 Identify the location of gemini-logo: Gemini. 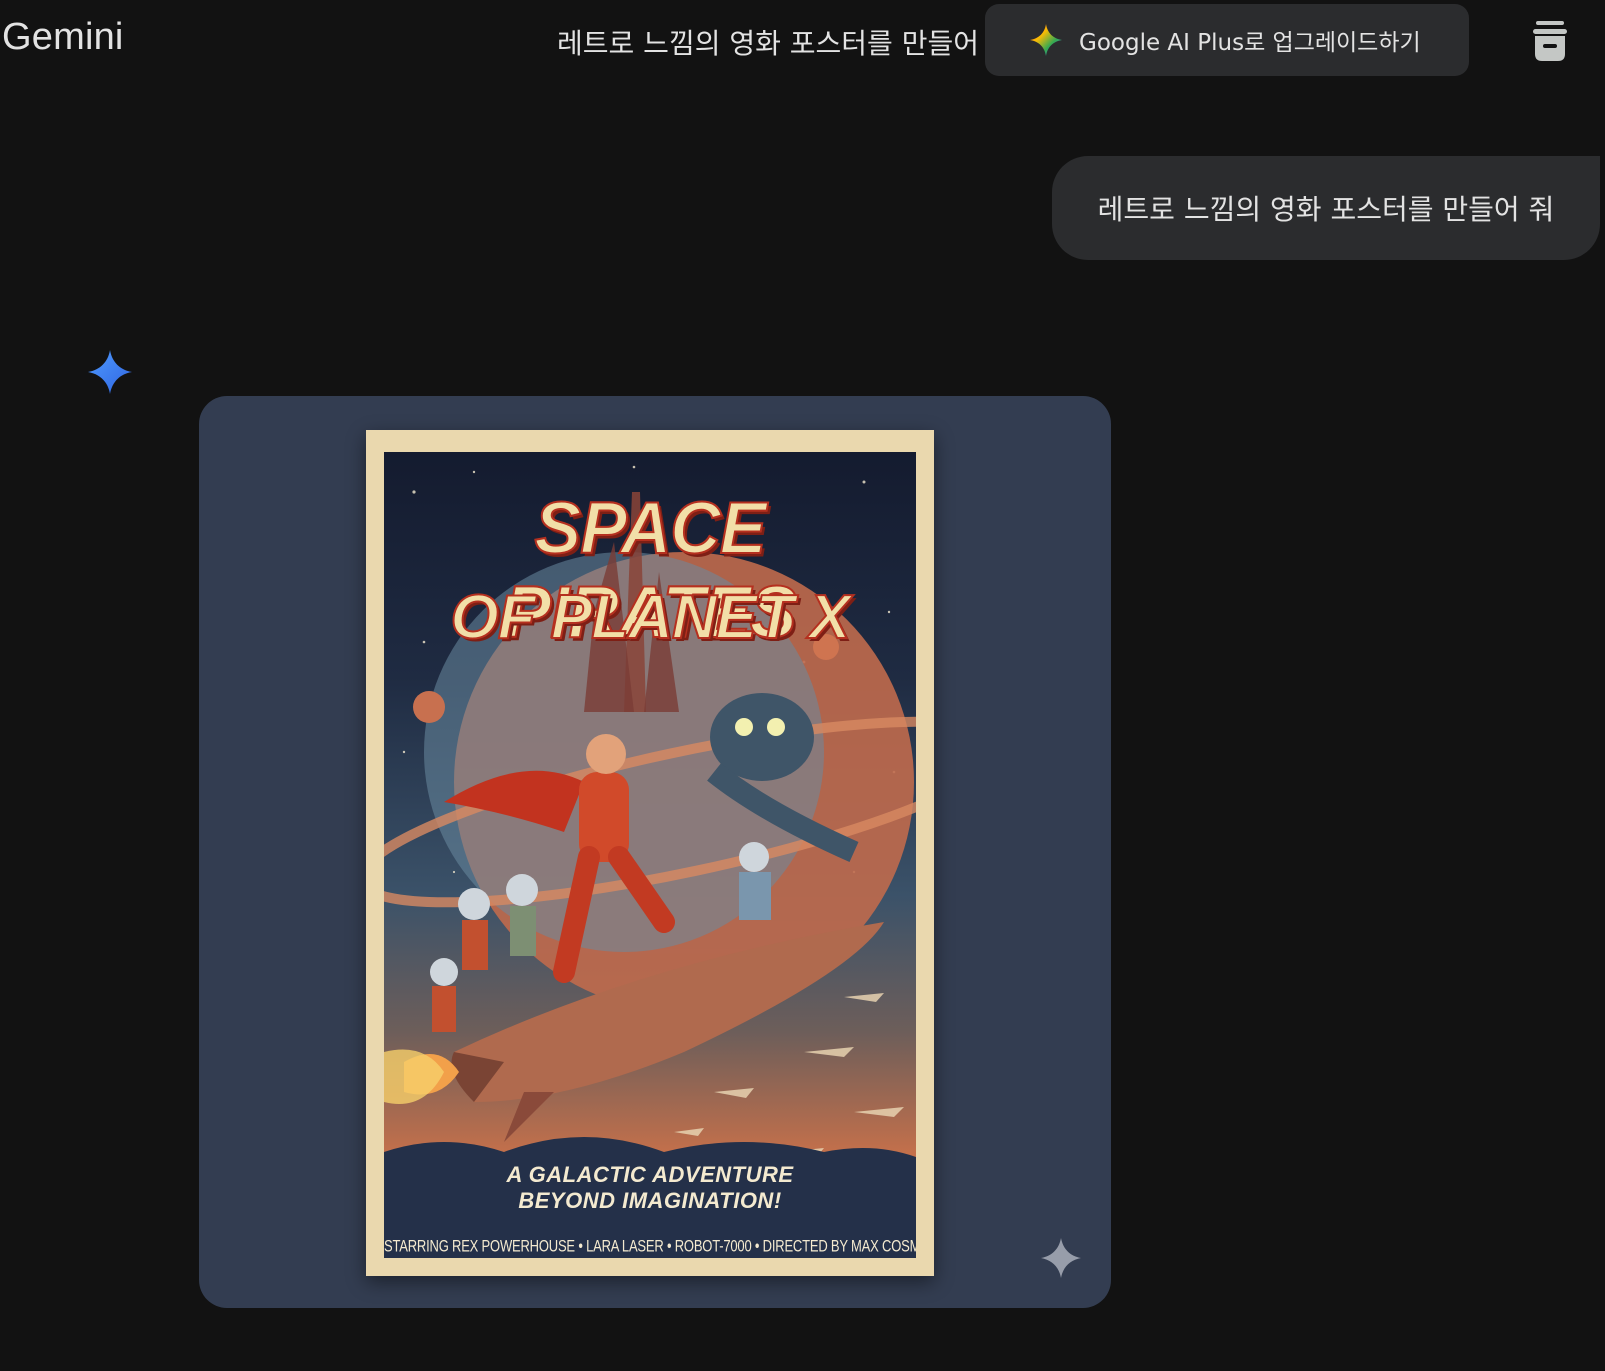
(63, 37).